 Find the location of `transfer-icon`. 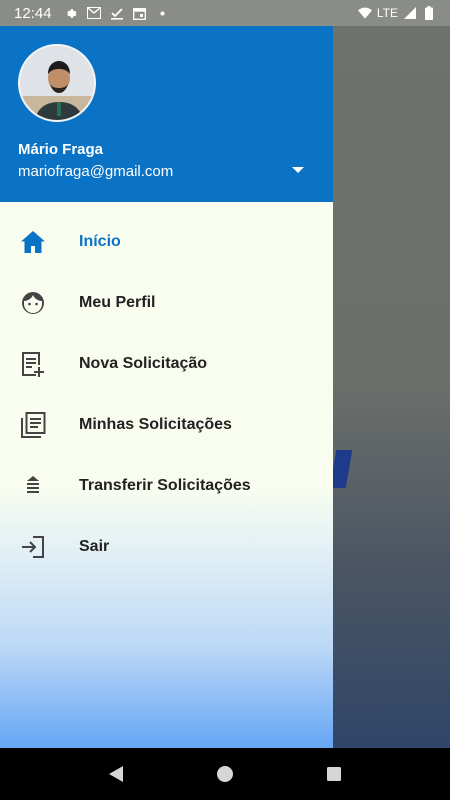

transfer-icon is located at coordinates (33, 486).